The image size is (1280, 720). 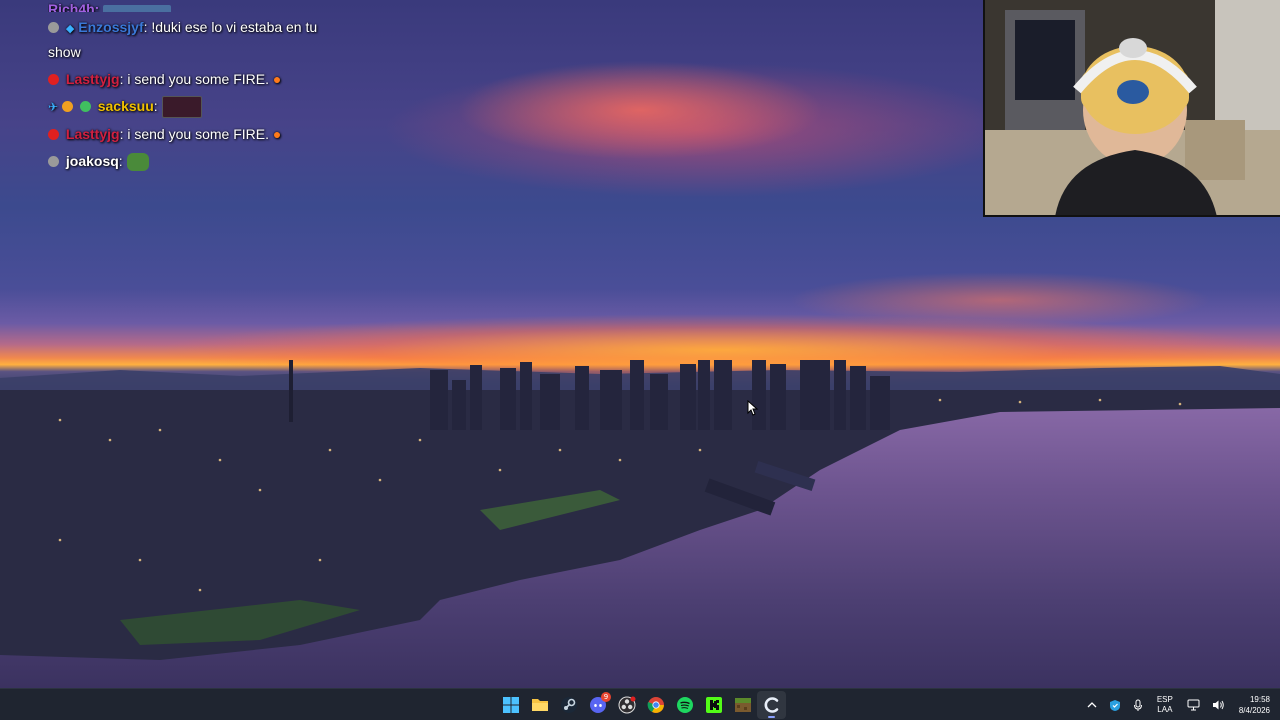 I want to click on app-c-button, so click(x=771, y=705).